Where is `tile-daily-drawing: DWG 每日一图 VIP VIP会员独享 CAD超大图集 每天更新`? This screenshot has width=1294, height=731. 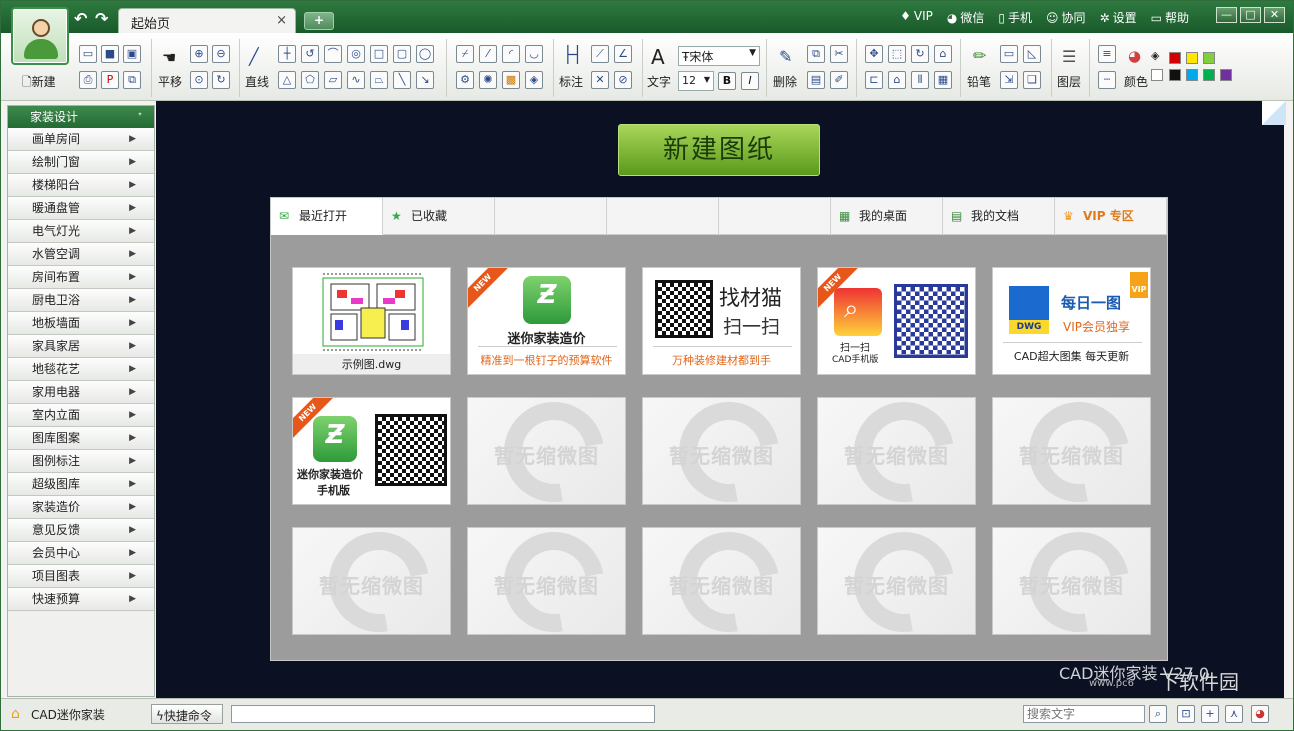 tile-daily-drawing: DWG 每日一图 VIP VIP会员独享 CAD超大图集 每天更新 is located at coordinates (1071, 321).